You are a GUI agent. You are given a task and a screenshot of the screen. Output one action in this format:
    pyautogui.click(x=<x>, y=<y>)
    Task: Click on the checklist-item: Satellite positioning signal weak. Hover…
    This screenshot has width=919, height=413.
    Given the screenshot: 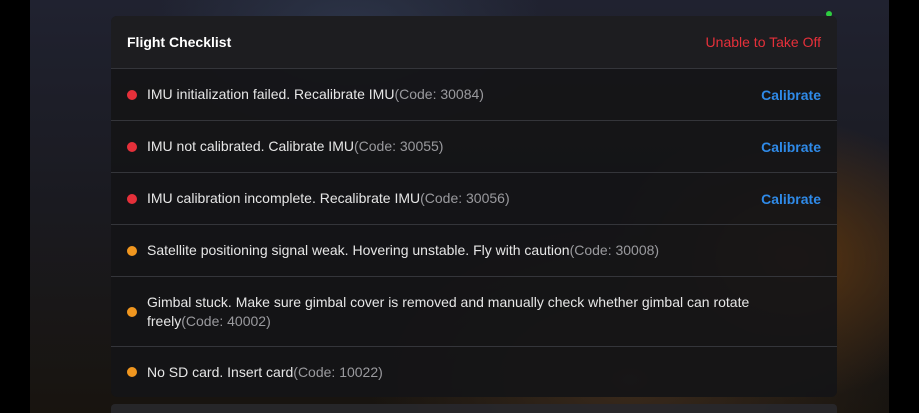 What is the action you would take?
    pyautogui.click(x=474, y=250)
    